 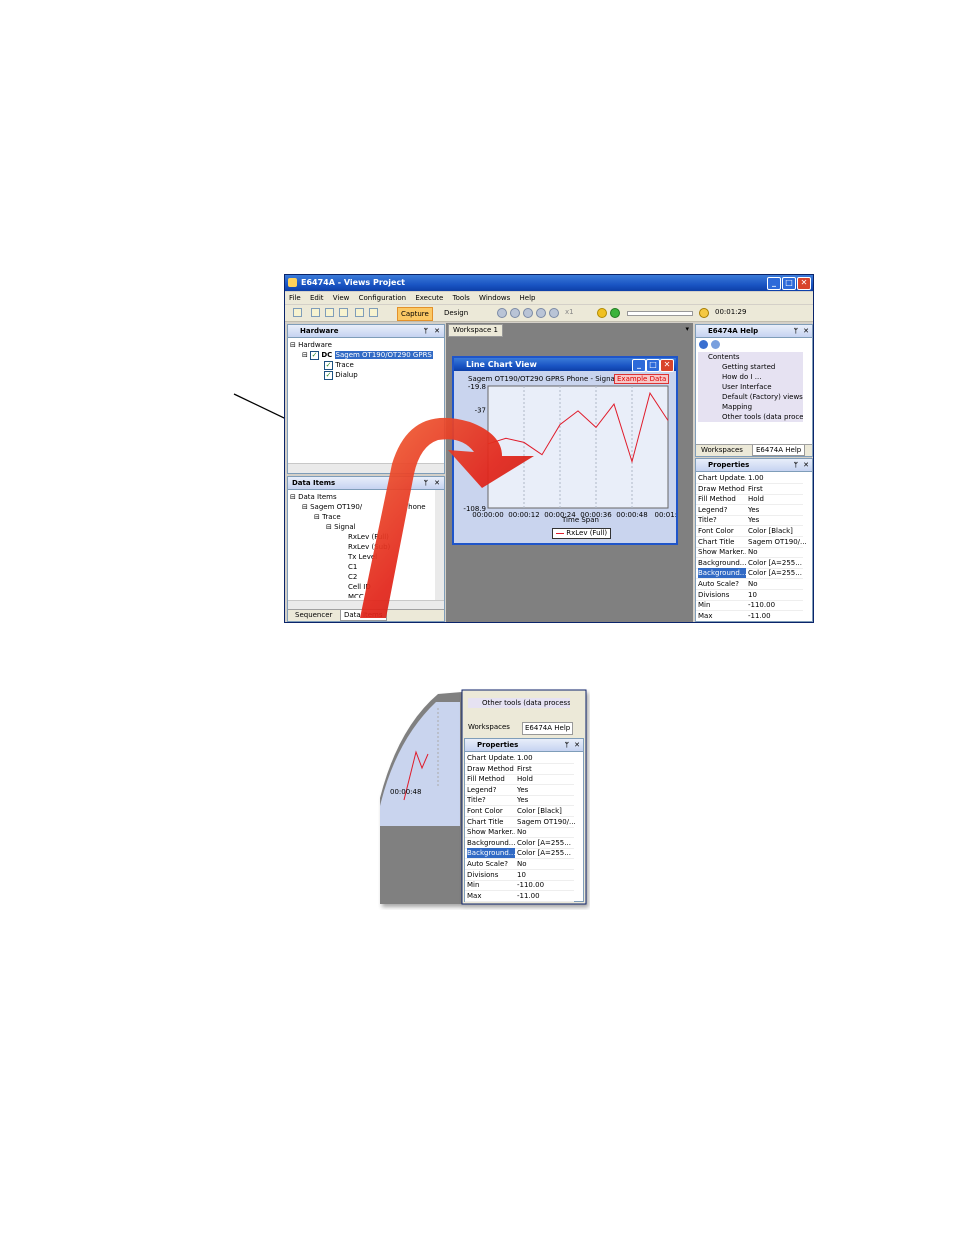 I want to click on property-row: Show Marker... No, so click(x=519, y=833).